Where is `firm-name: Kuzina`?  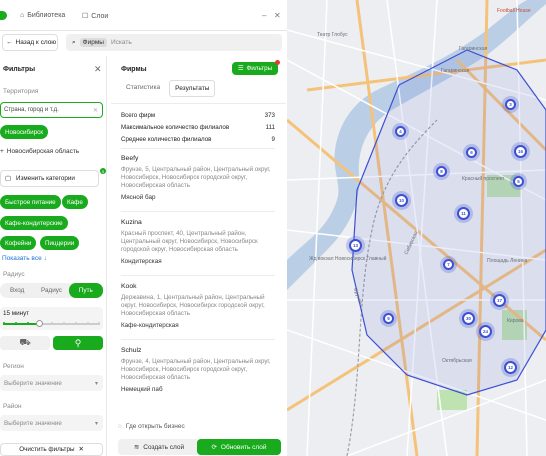
firm-name: Kuzina is located at coordinates (131, 222).